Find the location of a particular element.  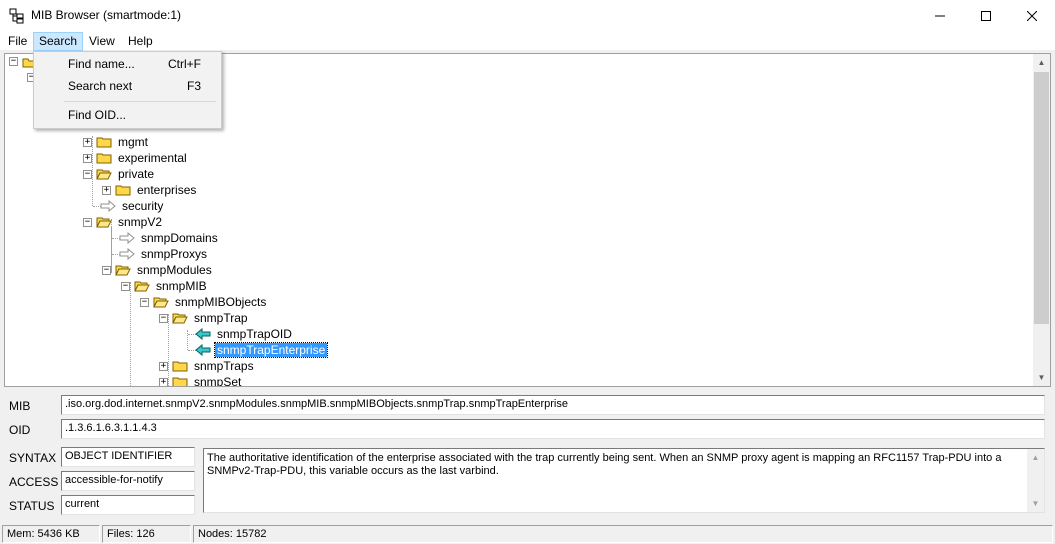

menu-file: File is located at coordinates (17, 41).